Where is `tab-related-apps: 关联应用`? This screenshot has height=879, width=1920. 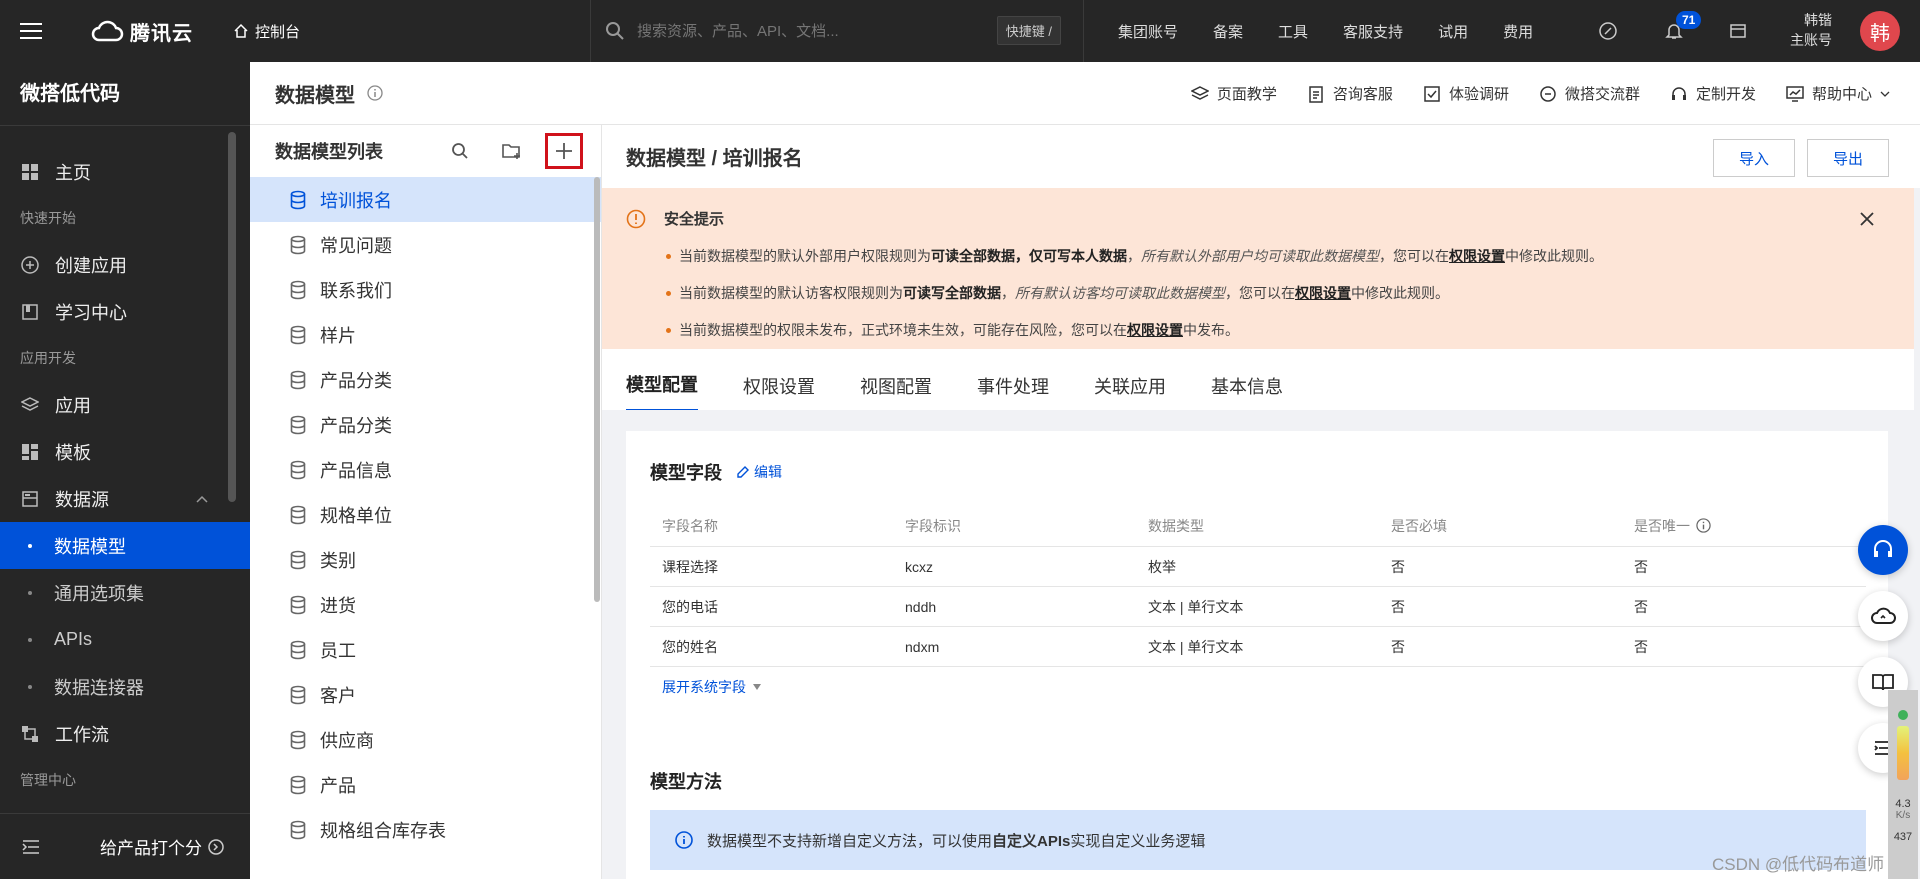 tab-related-apps: 关联应用 is located at coordinates (1130, 392).